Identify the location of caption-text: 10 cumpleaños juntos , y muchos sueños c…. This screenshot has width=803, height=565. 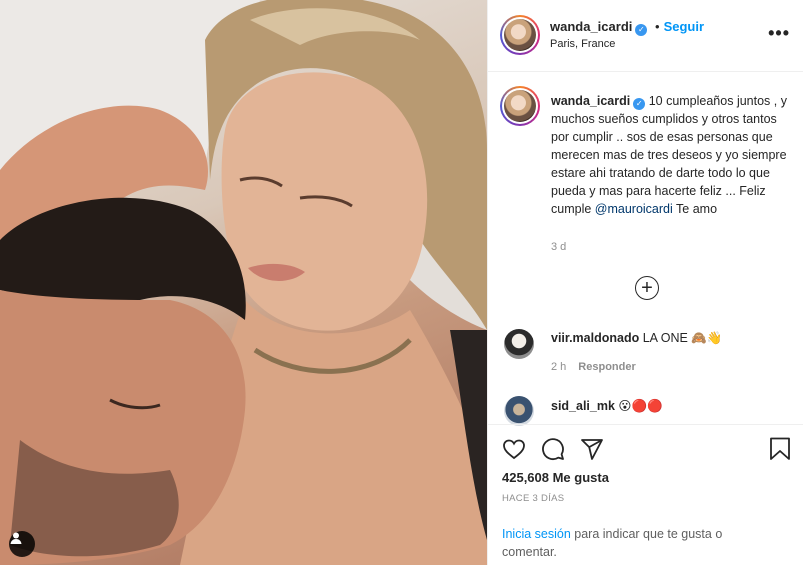
(669, 155).